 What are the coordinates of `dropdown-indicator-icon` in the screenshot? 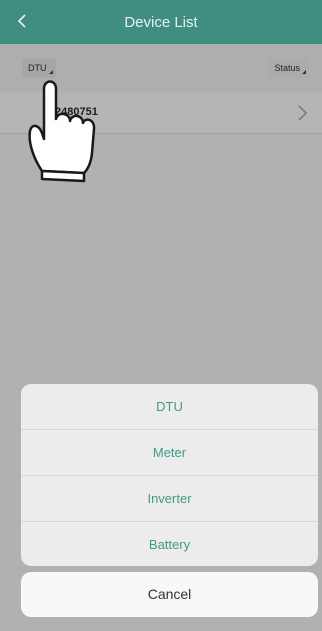 It's located at (304, 72).